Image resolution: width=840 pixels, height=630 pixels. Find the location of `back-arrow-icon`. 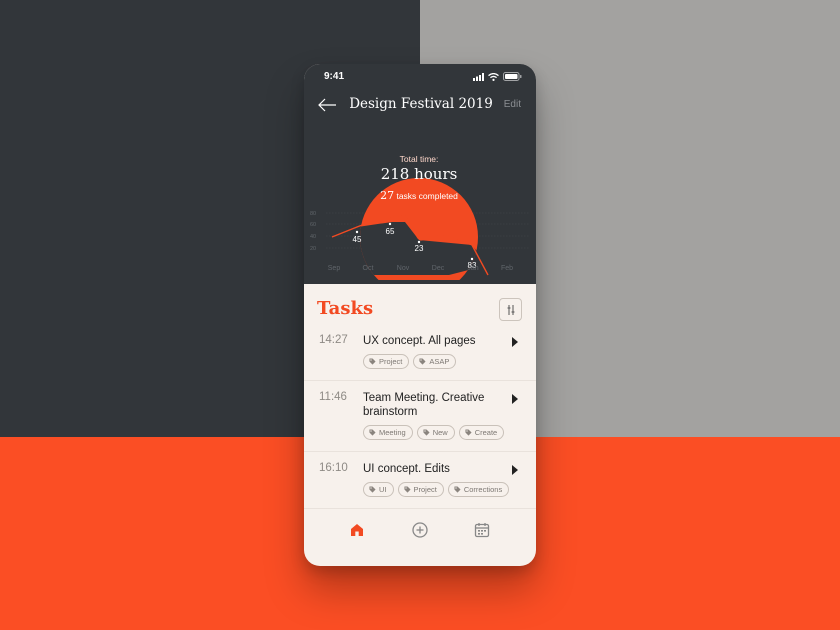

back-arrow-icon is located at coordinates (327, 105).